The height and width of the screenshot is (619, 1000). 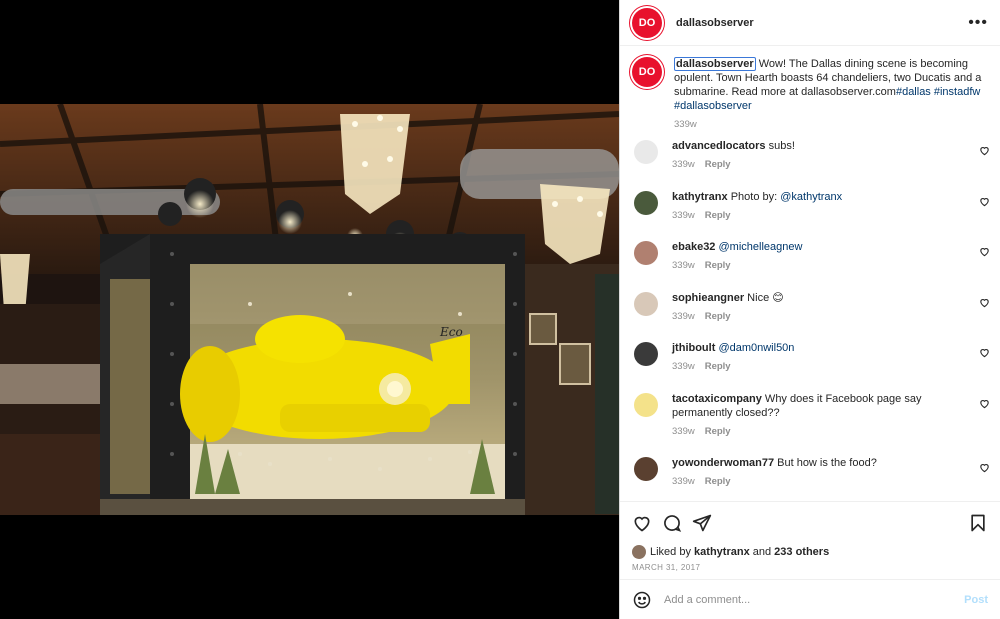 What do you see at coordinates (976, 600) in the screenshot?
I see `post-comment-button: Post` at bounding box center [976, 600].